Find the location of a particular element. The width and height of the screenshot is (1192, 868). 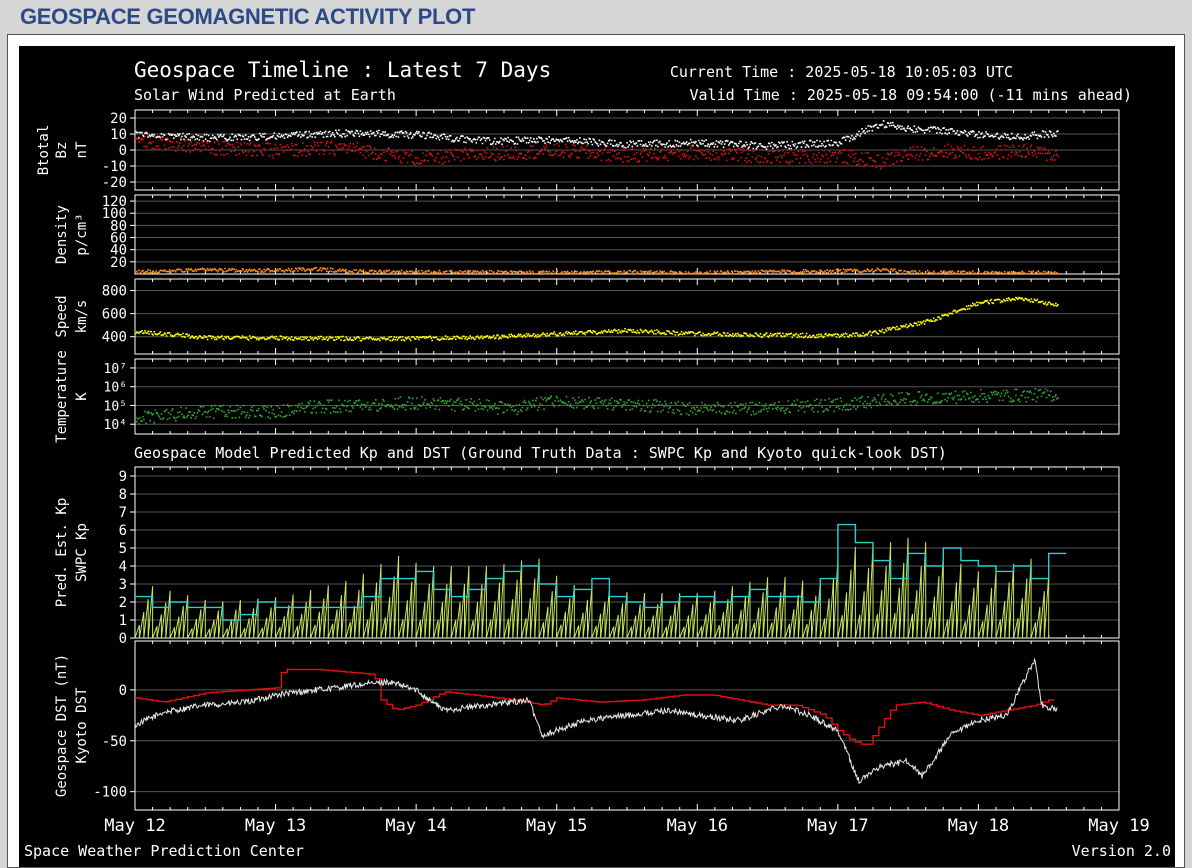

y-axis-label: Kyoto DST is located at coordinates (82, 725).